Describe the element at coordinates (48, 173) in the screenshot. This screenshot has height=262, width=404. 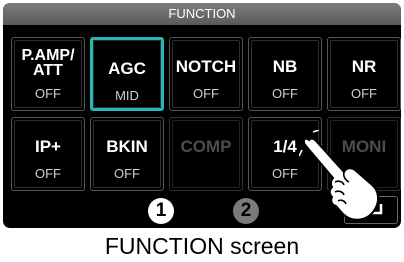
I see `ip-plus-value: OFF` at that location.